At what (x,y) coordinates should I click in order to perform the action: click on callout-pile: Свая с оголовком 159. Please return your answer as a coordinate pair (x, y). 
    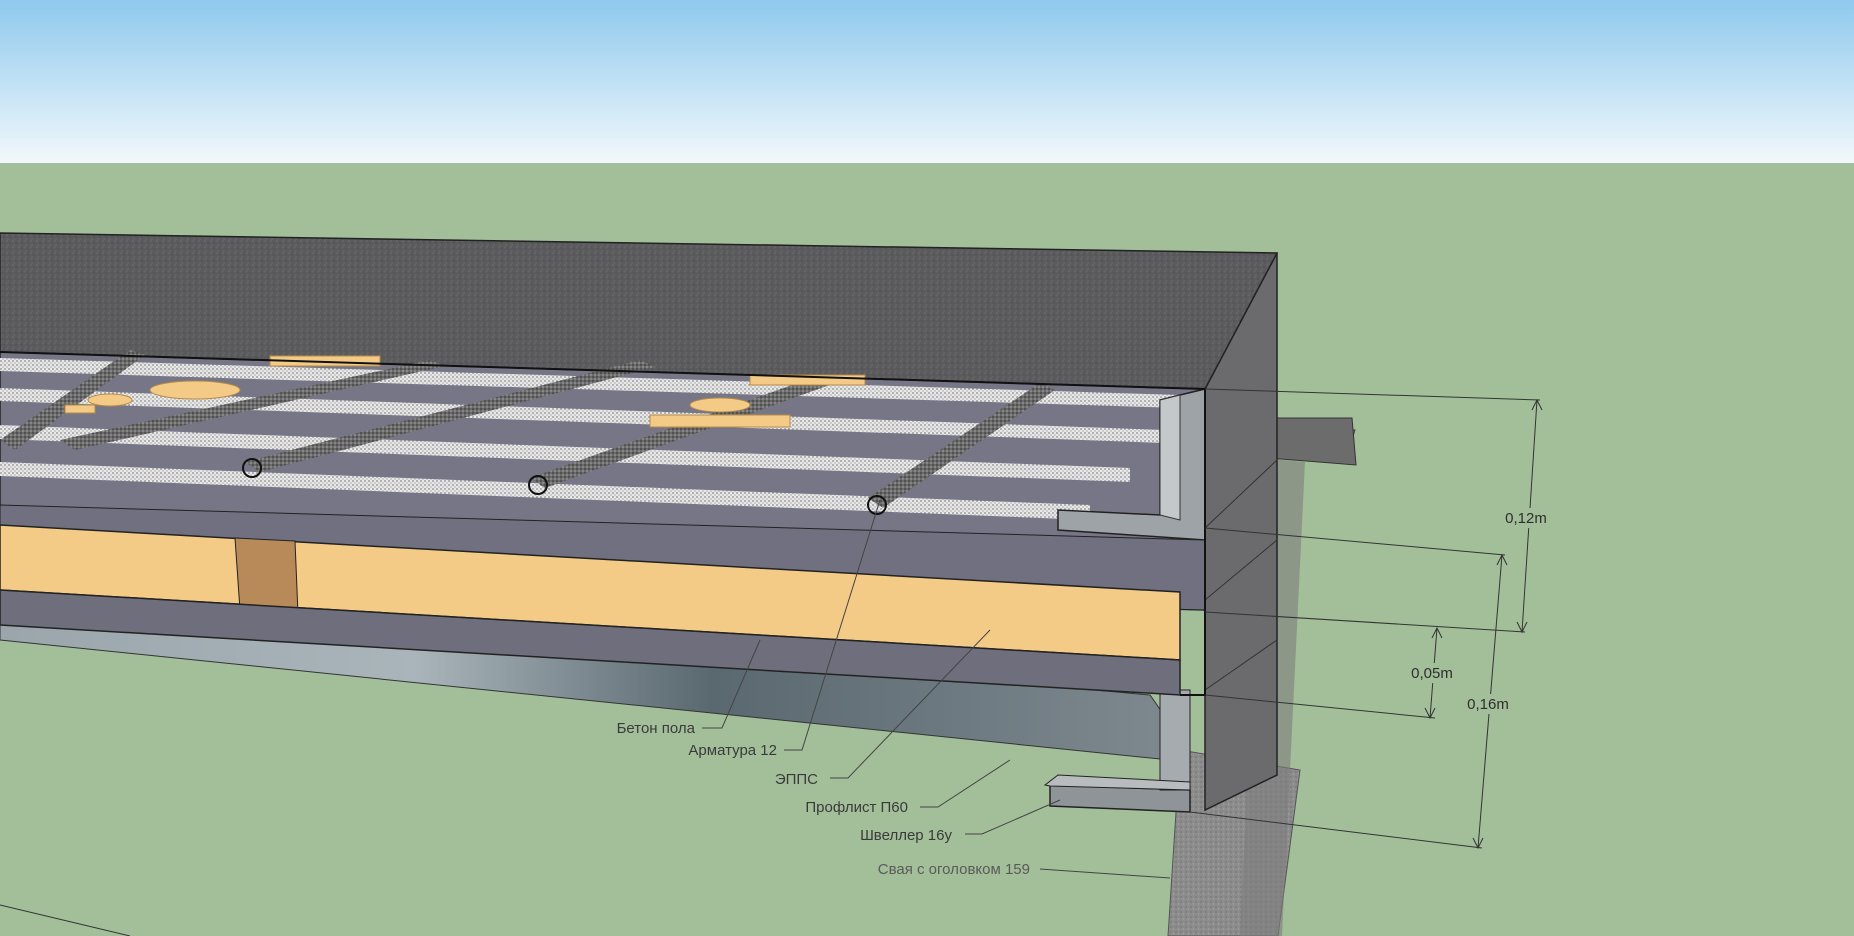
    Looking at the image, I should click on (954, 869).